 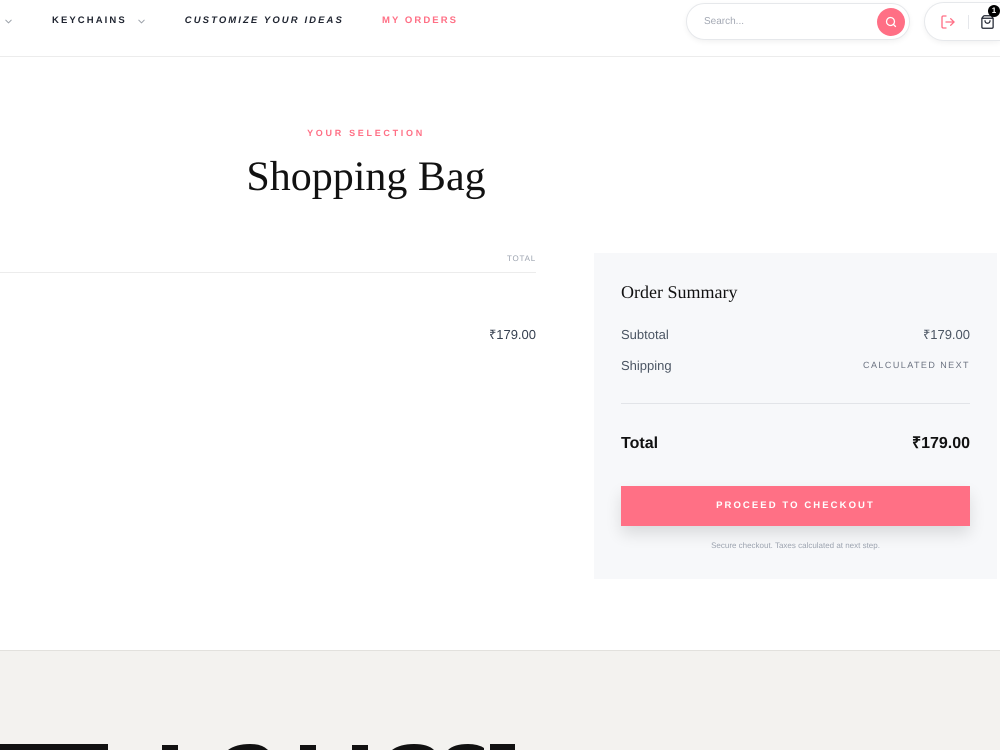 I want to click on search-icon, so click(x=891, y=22).